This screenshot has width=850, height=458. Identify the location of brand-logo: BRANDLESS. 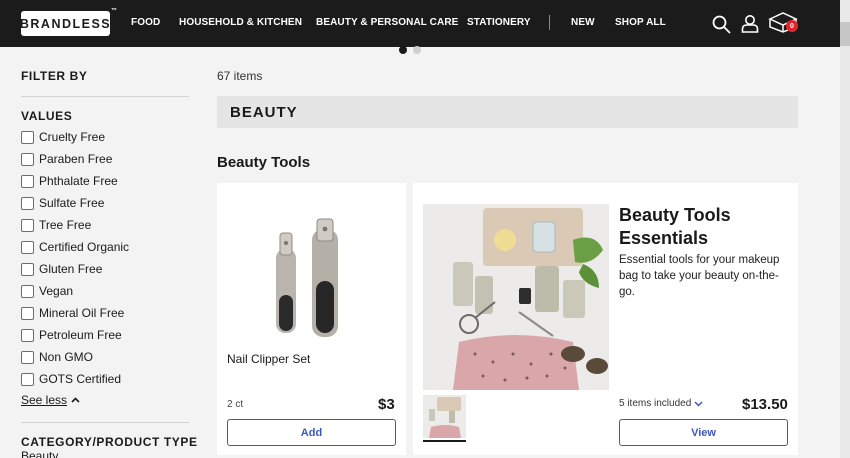
(65, 23).